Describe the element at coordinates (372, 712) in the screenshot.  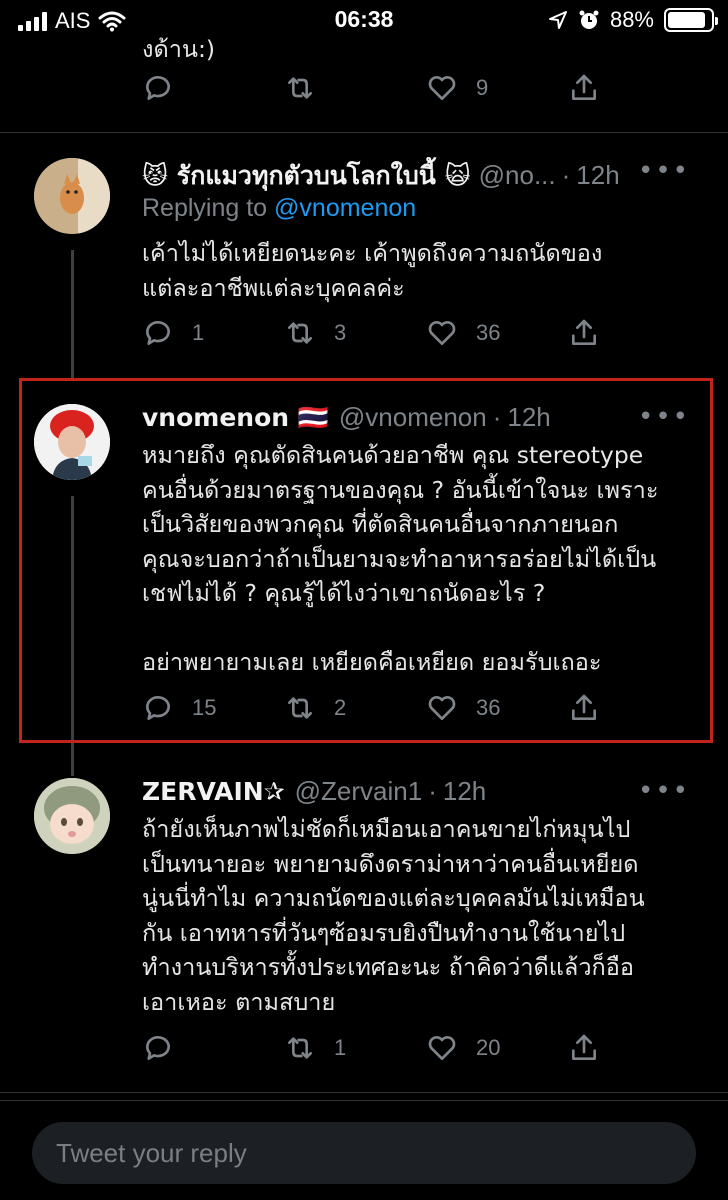
I see `tweet-actions: 15 2 36` at that location.